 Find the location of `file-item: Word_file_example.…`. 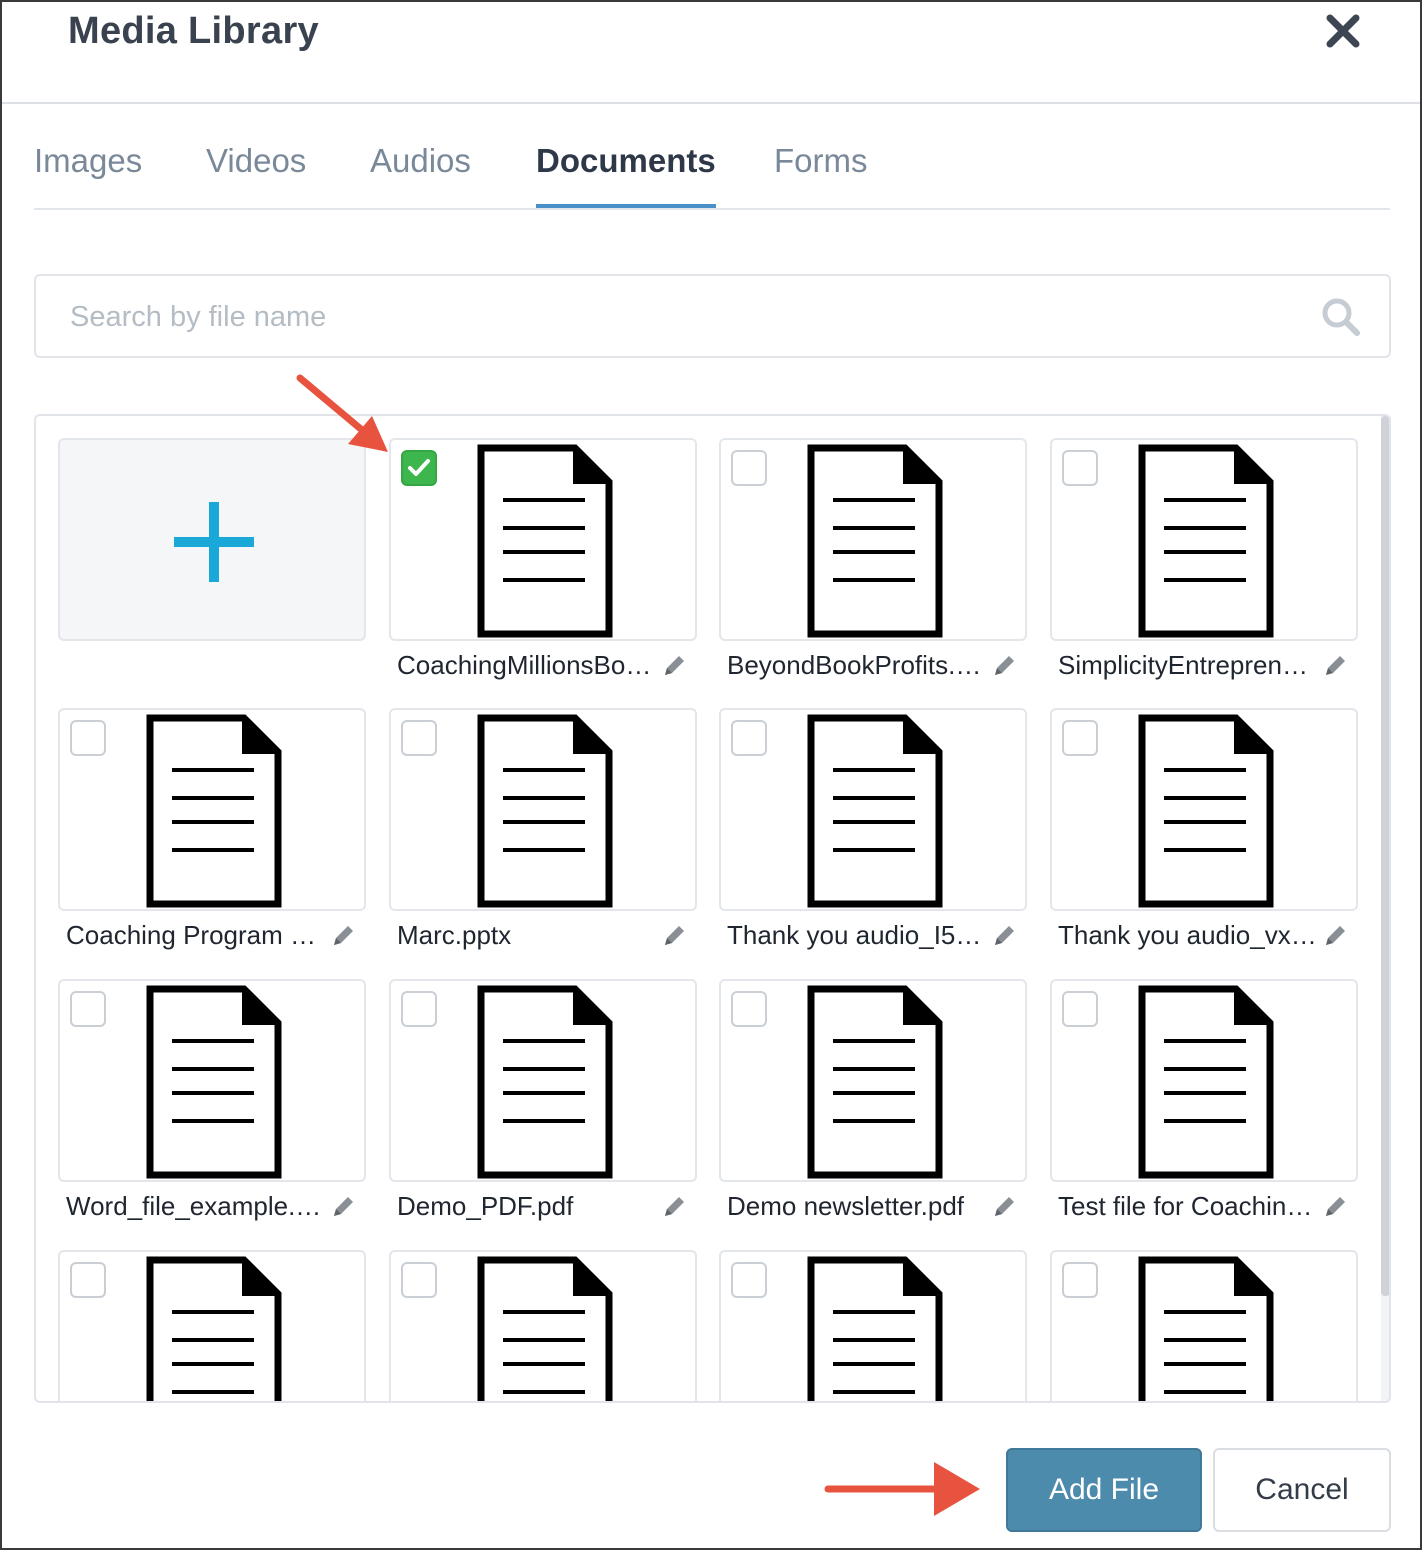

file-item: Word_file_example.… is located at coordinates (212, 1104).